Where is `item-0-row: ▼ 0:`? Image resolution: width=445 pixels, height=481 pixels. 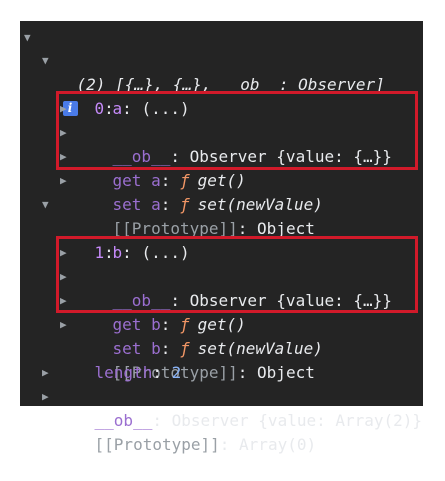
item-0-row: ▼ 0: is located at coordinates (78, 83).